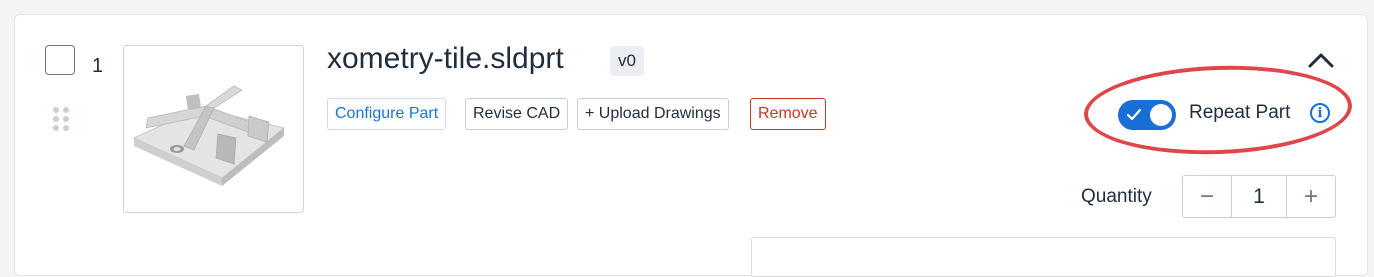 The height and width of the screenshot is (277, 1374). What do you see at coordinates (1240, 112) in the screenshot?
I see `repeat-part-label: Repeat Part` at bounding box center [1240, 112].